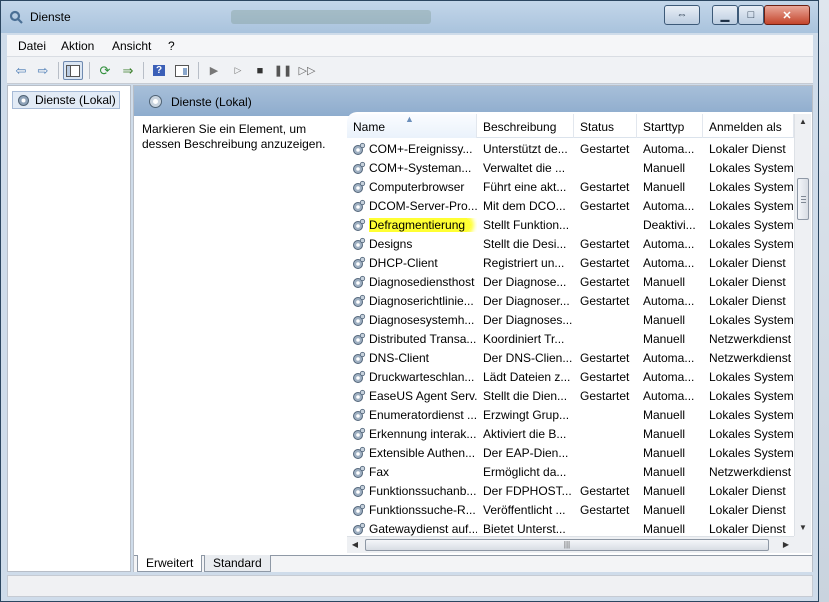  Describe the element at coordinates (417, 187) in the screenshot. I see `service-name: Computerbrowser` at that location.